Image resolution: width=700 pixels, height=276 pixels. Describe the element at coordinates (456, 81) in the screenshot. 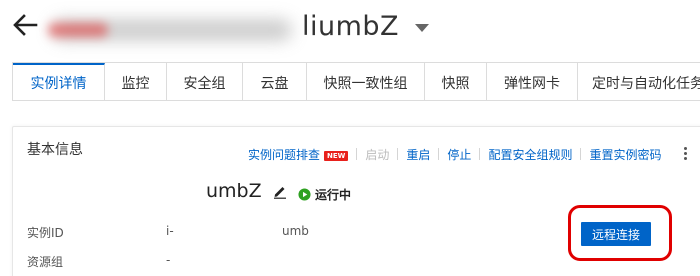

I see `tab-snapshot: 快照` at that location.